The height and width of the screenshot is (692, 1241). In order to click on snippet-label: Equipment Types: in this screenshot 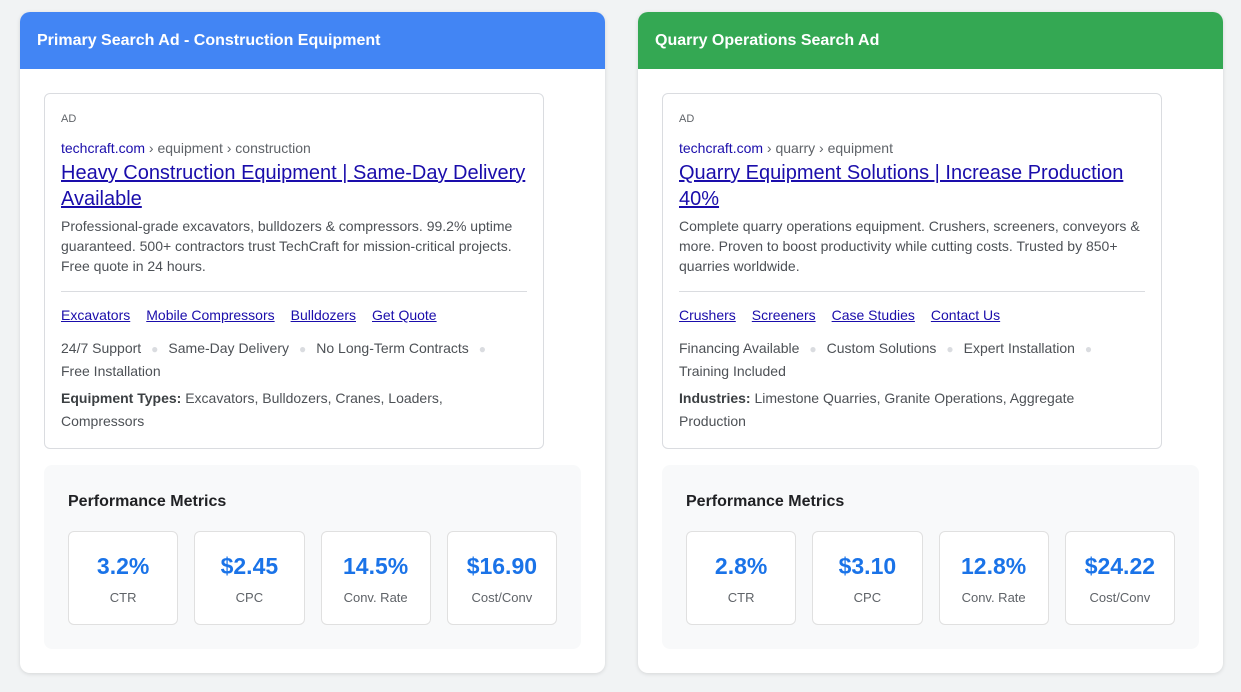, I will do `click(121, 398)`.